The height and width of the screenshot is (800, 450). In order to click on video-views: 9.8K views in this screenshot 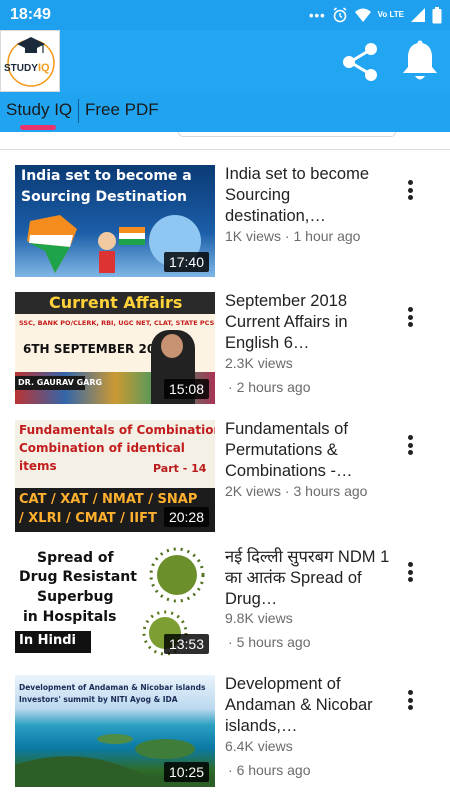, I will do `click(259, 618)`.